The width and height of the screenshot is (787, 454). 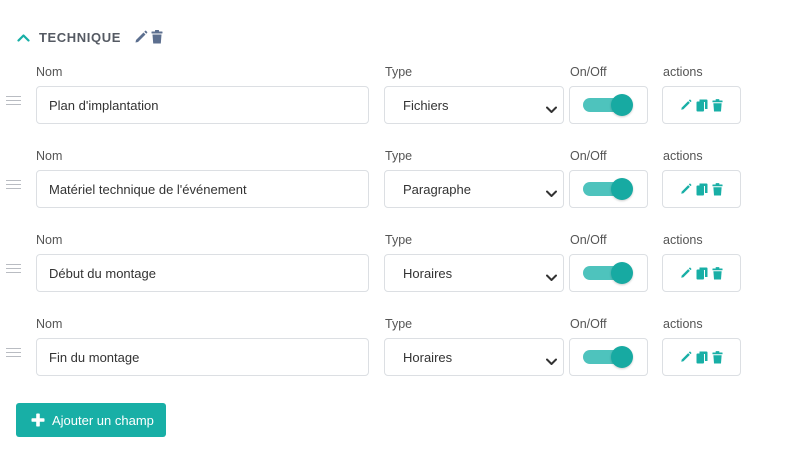 What do you see at coordinates (474, 105) in the screenshot?
I see `field-type-select: Fichiers` at bounding box center [474, 105].